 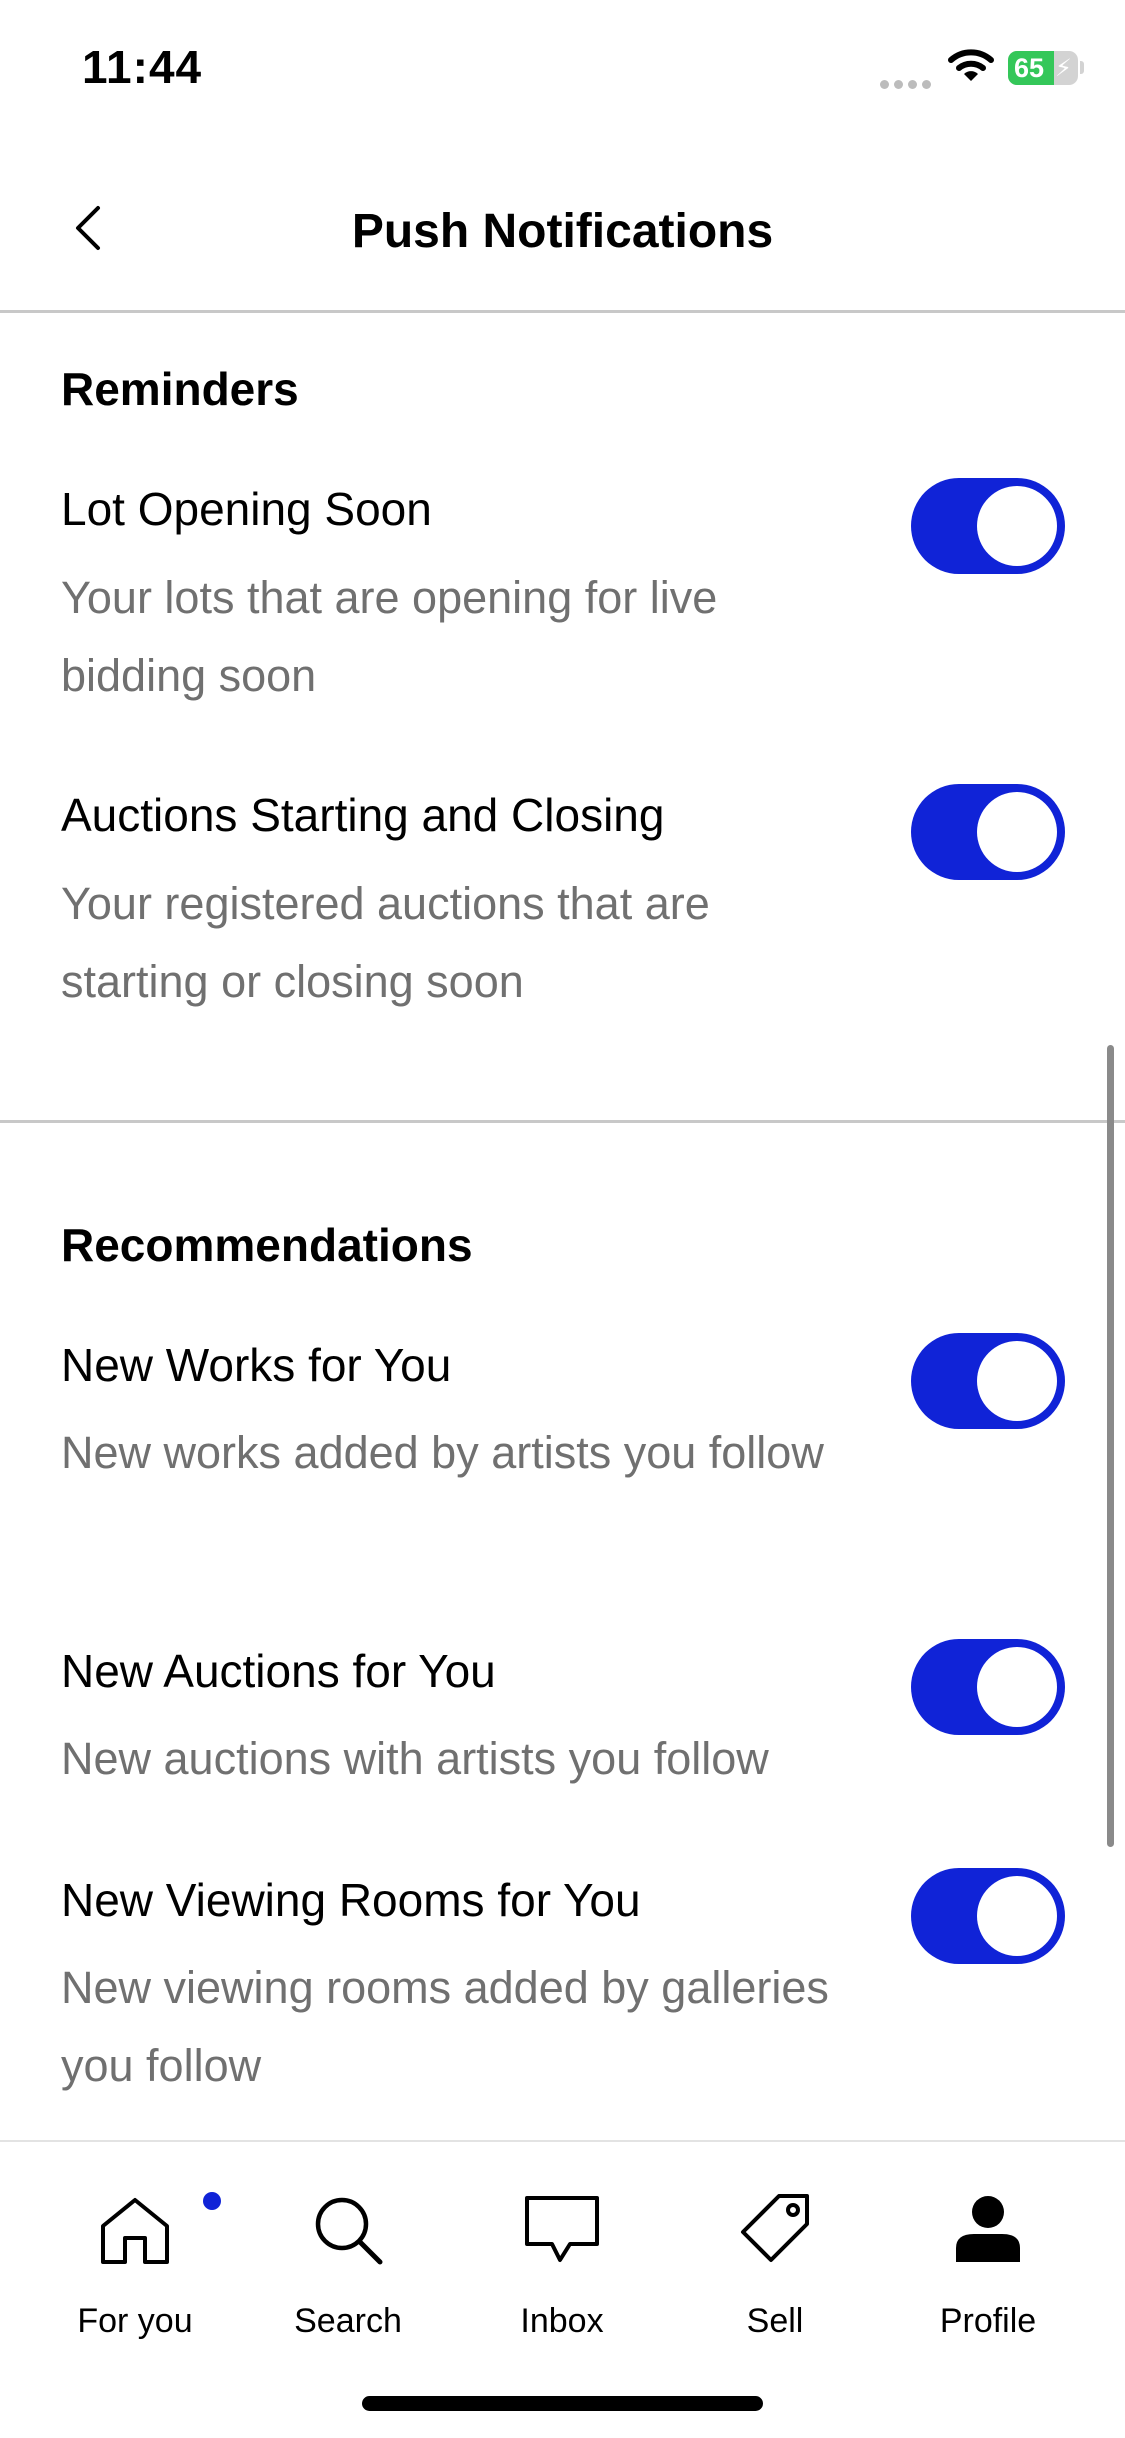 I want to click on toggle-lot-opening-soon, so click(x=988, y=526).